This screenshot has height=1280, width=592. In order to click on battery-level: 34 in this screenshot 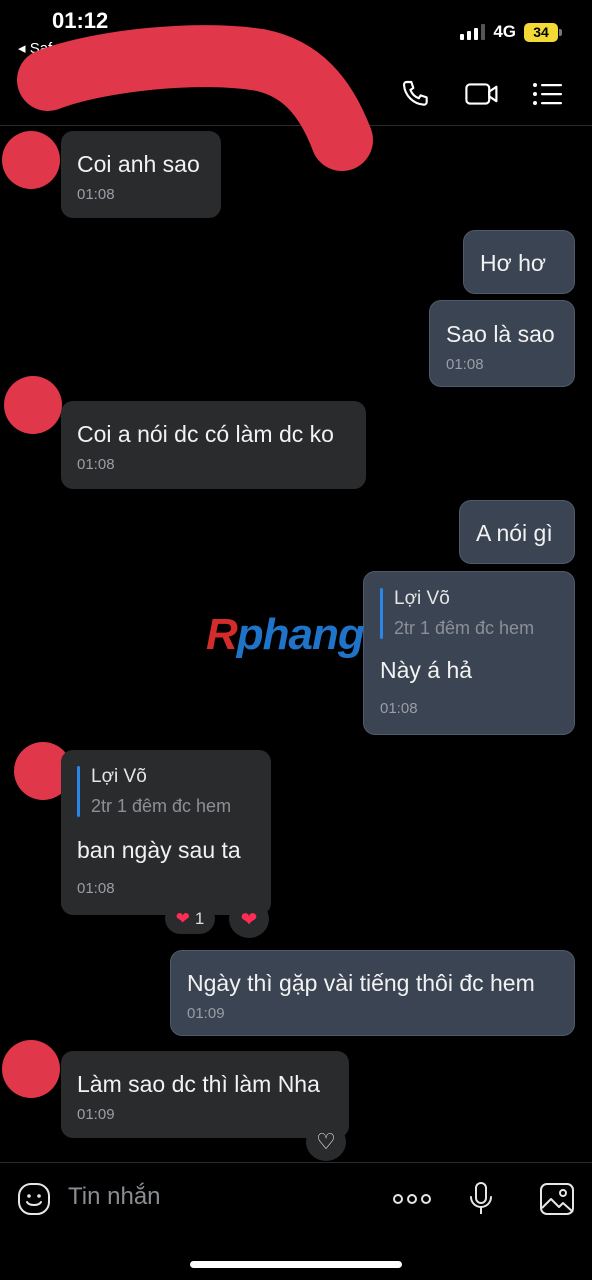, I will do `click(541, 32)`.